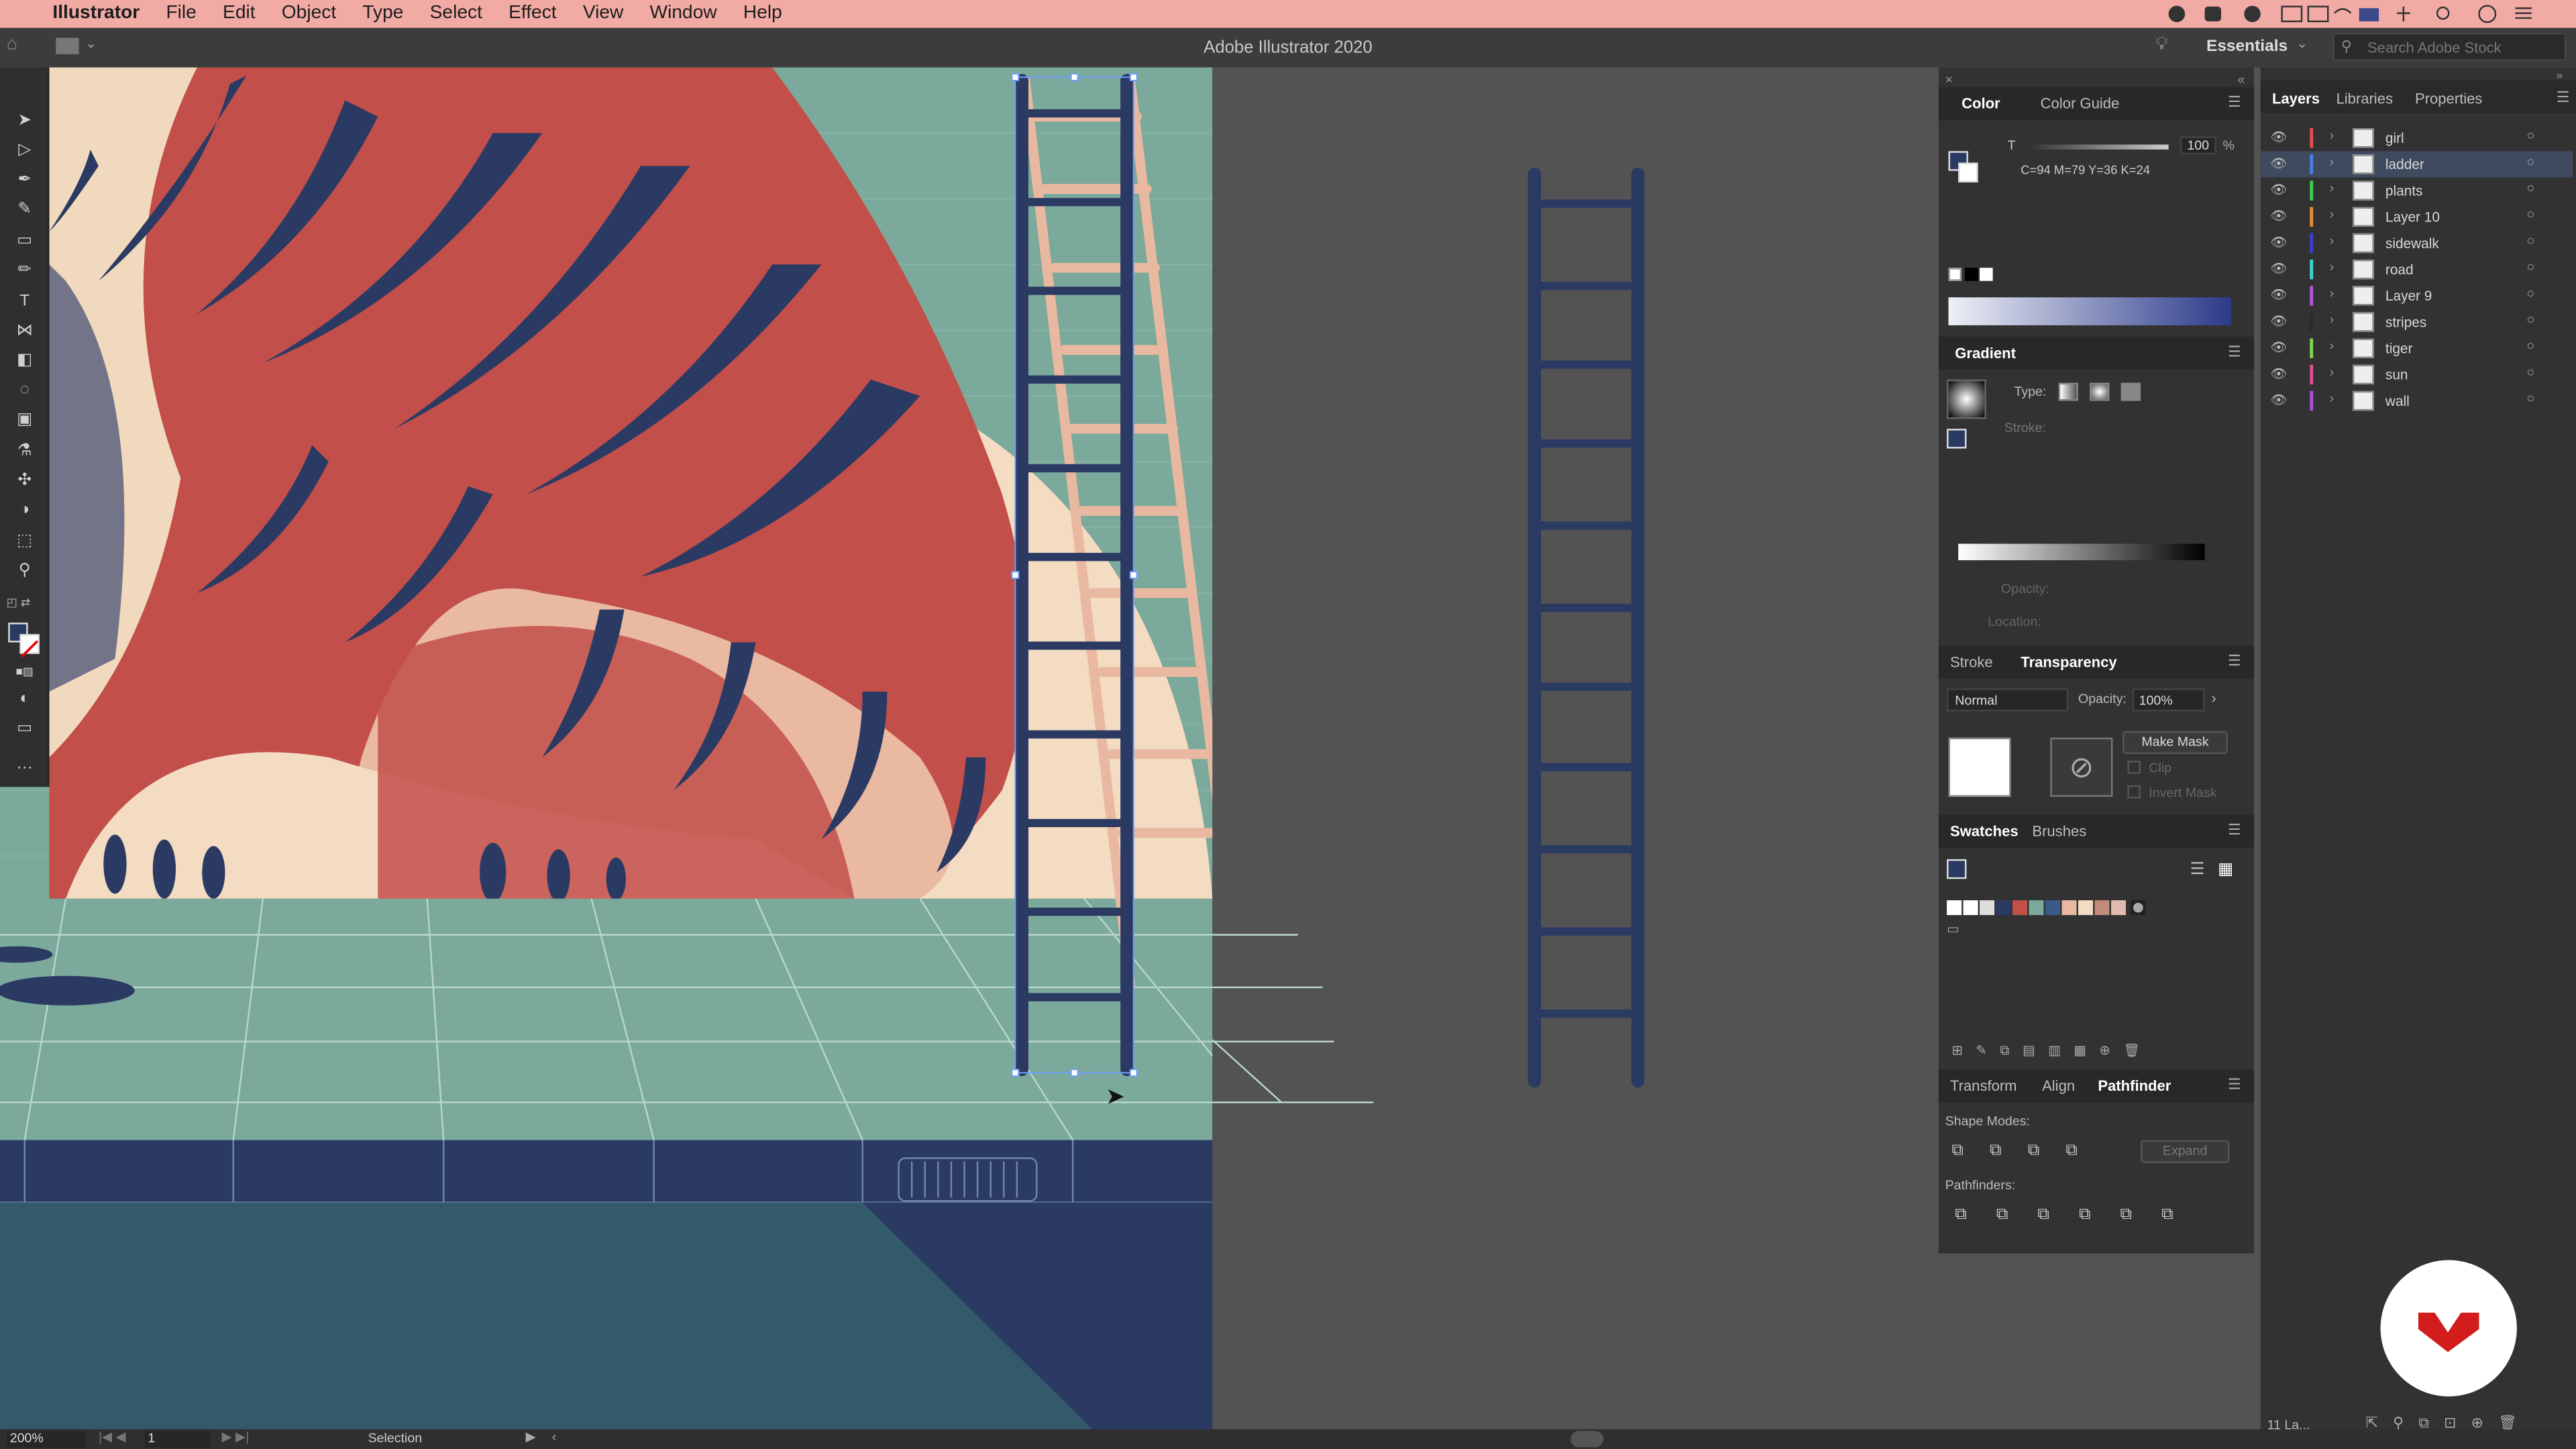 This screenshot has height=1449, width=2576. Describe the element at coordinates (2417, 138) in the screenshot. I see `layer-row: 👁︎ › girl ○` at that location.